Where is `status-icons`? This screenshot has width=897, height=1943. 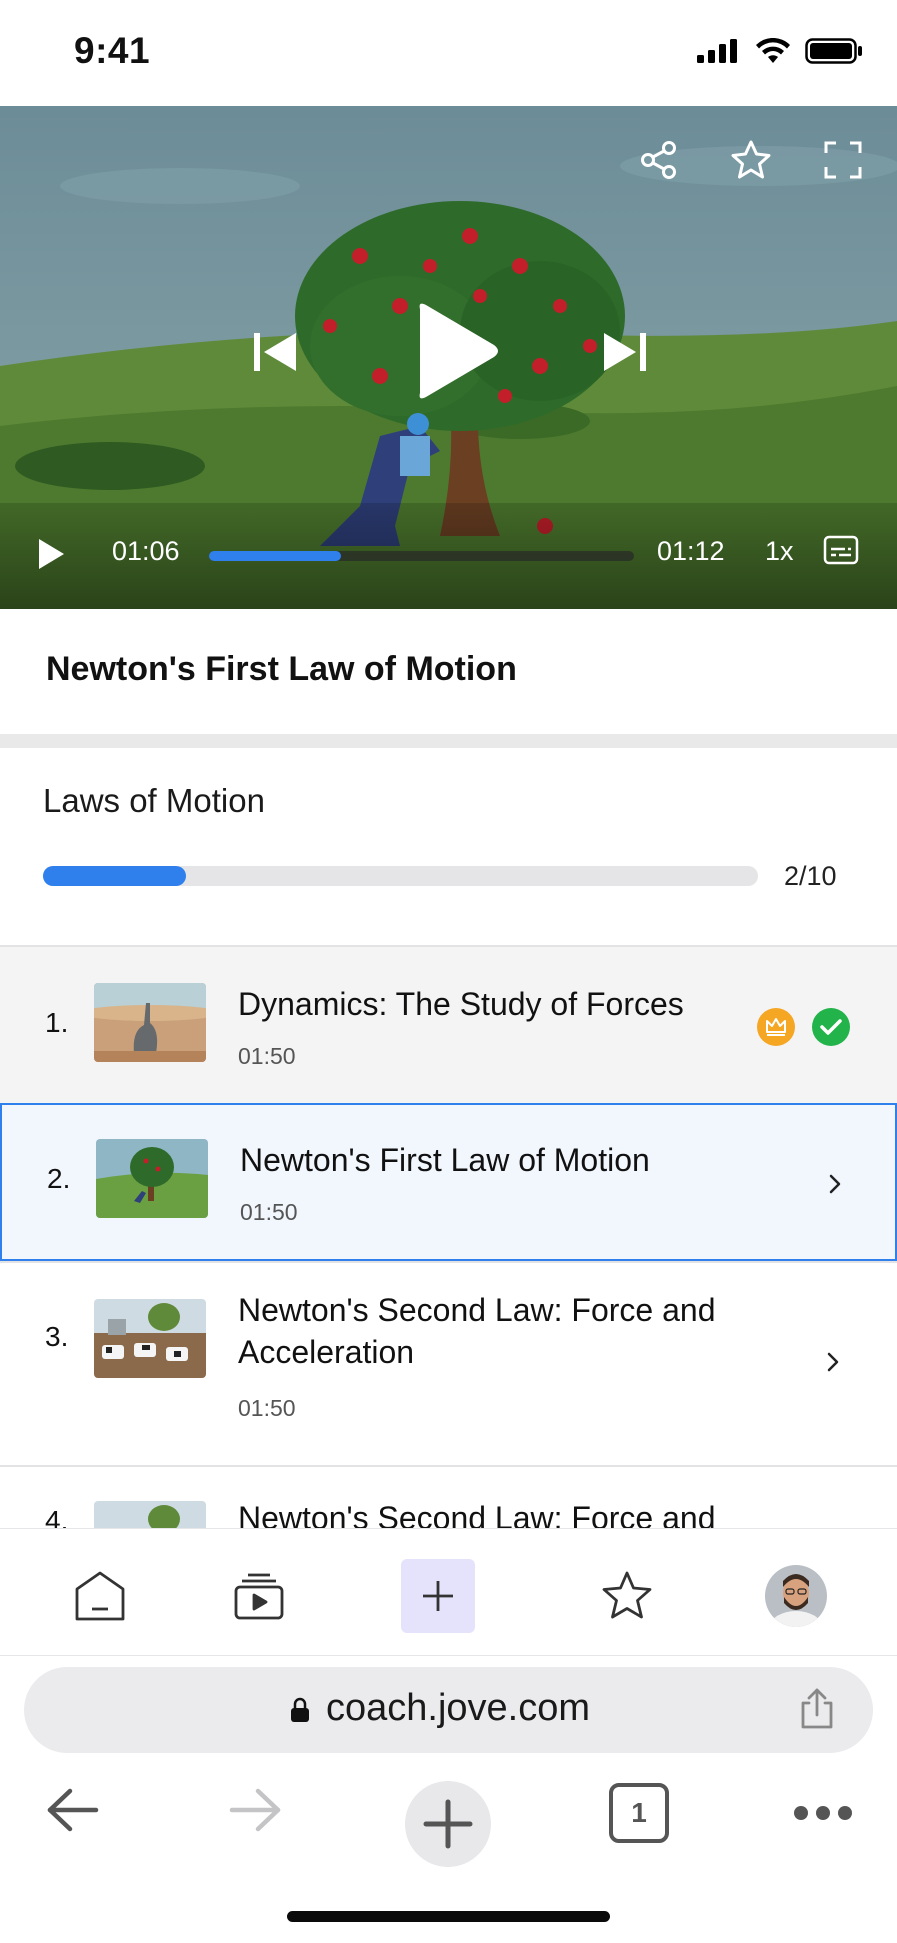
status-icons is located at coordinates (780, 51).